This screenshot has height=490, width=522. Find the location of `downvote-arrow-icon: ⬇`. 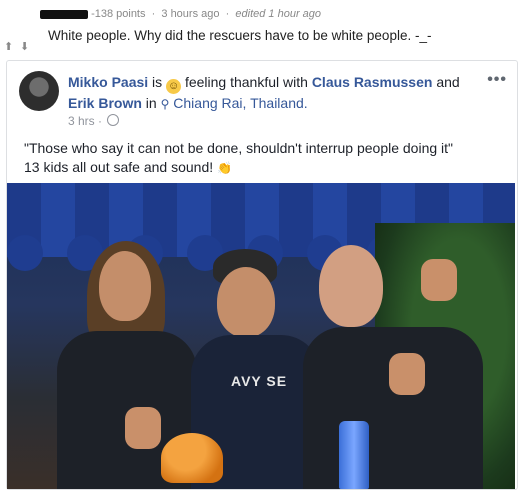

downvote-arrow-icon: ⬇ is located at coordinates (24, 46).